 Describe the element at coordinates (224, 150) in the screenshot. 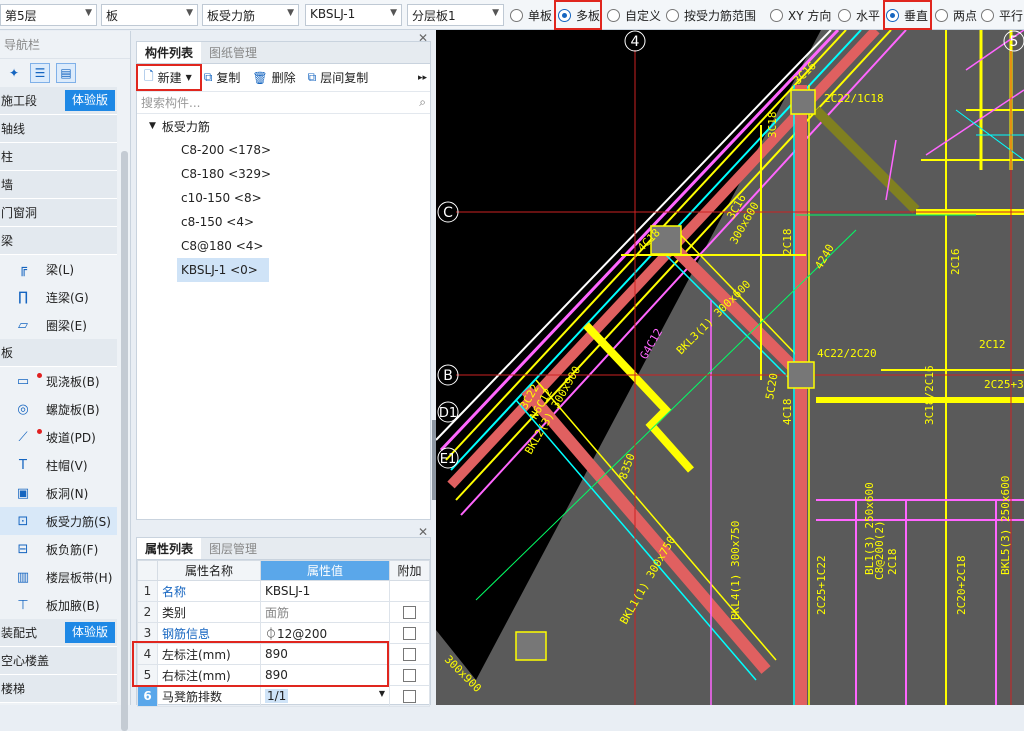

I see `tree-item: C8-200 <178>` at that location.